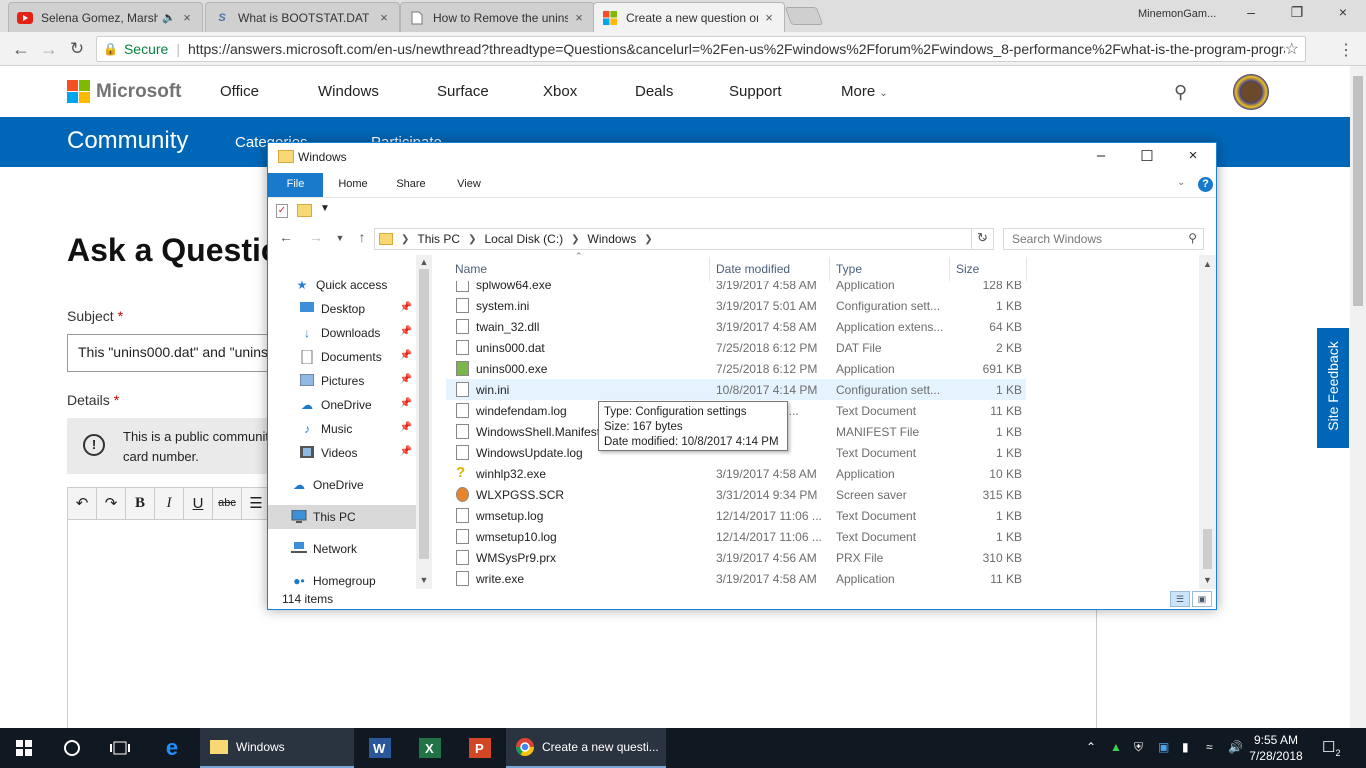 This screenshot has width=1366, height=768. I want to click on nav-item-onedrive-pinned: ☁ OneDrive 📌, so click(342, 405).